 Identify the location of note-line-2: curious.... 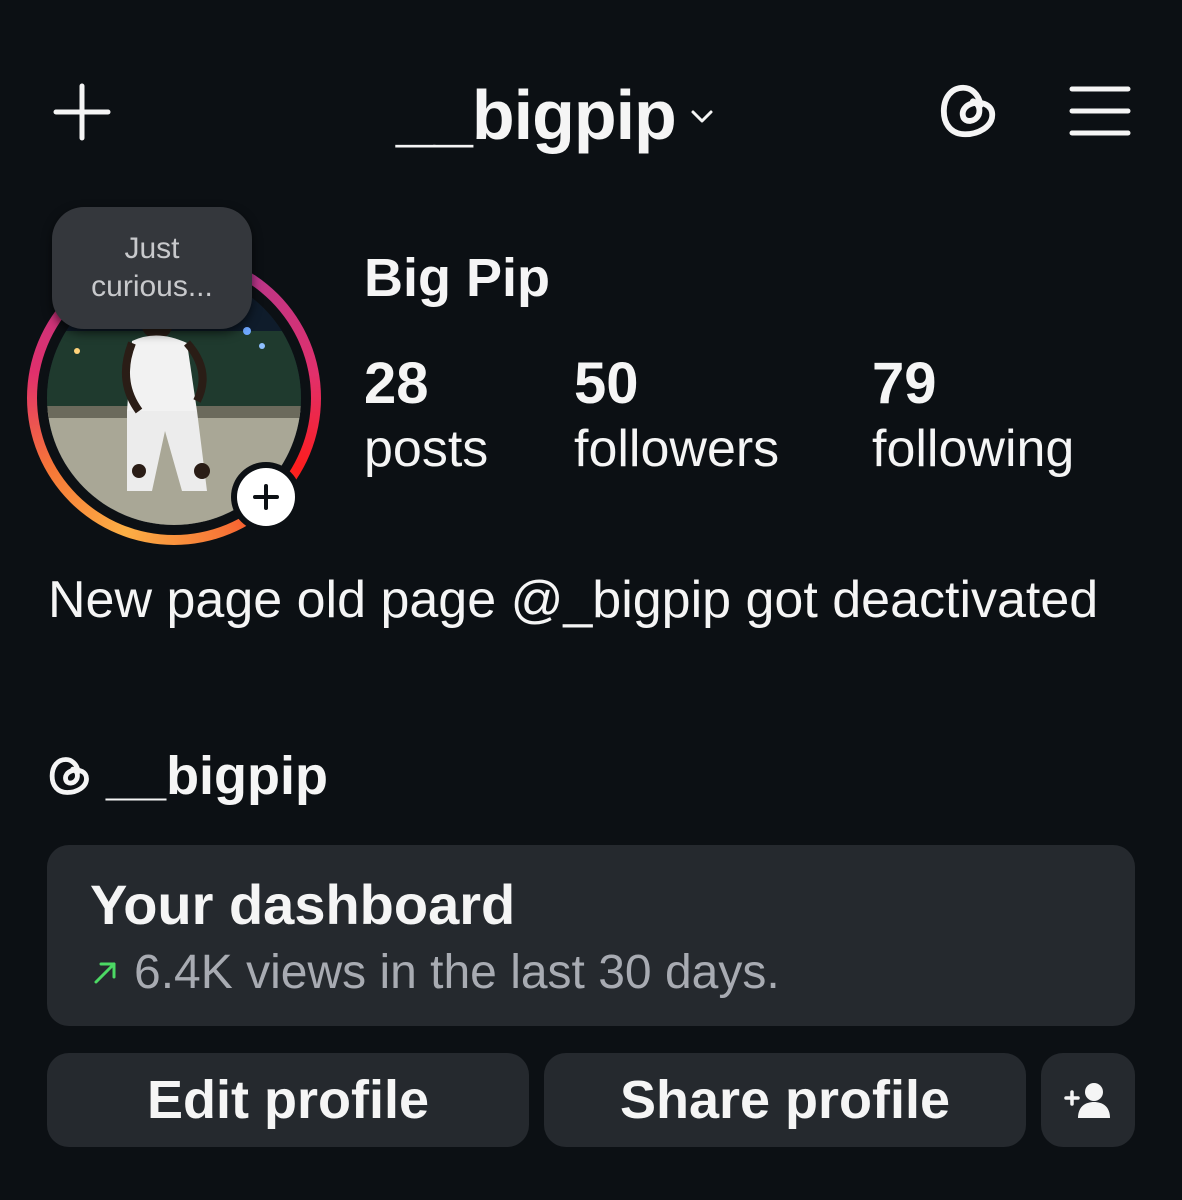
(152, 286).